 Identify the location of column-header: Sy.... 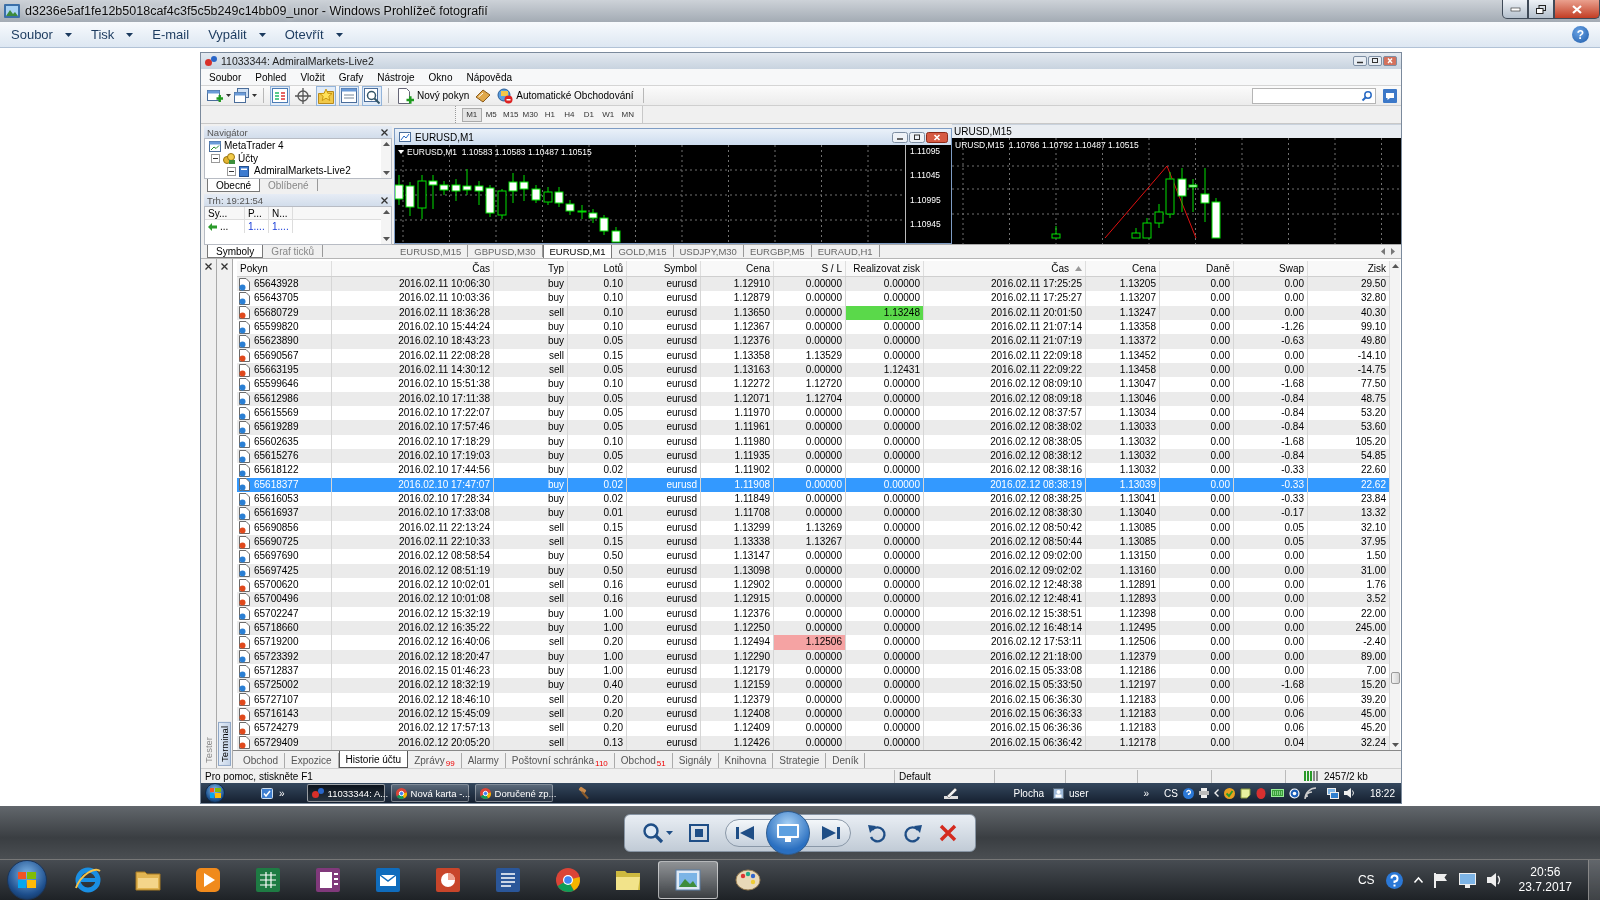
(225, 213).